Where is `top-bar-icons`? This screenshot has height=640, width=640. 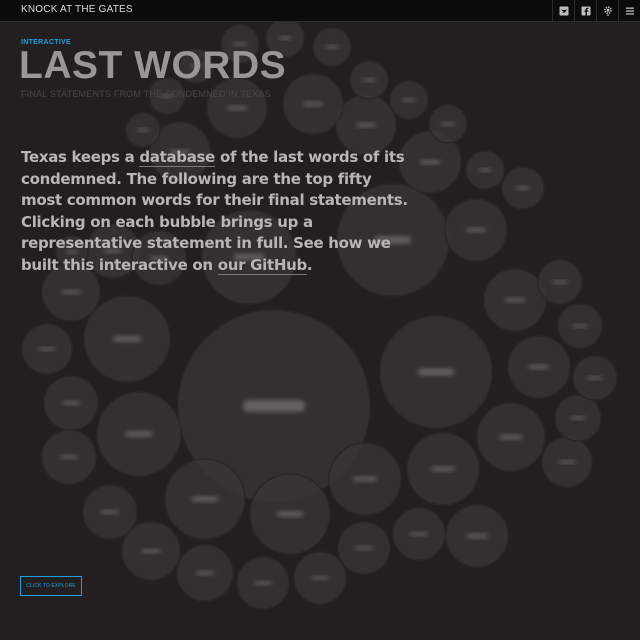
top-bar-icons is located at coordinates (596, 10).